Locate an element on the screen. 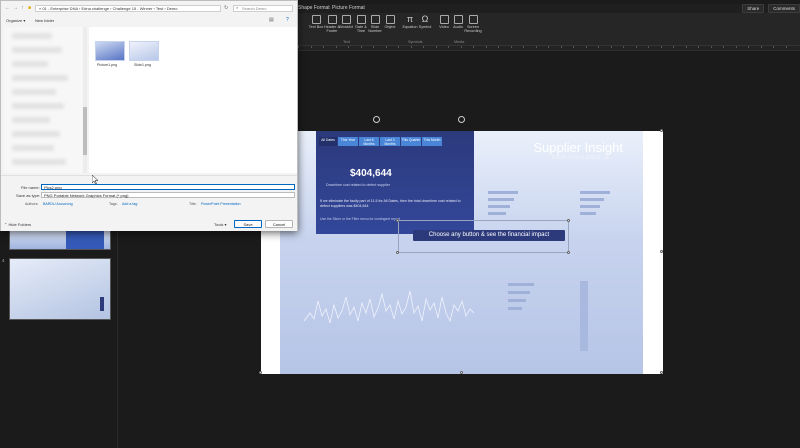  text-box-icon is located at coordinates (316, 19).